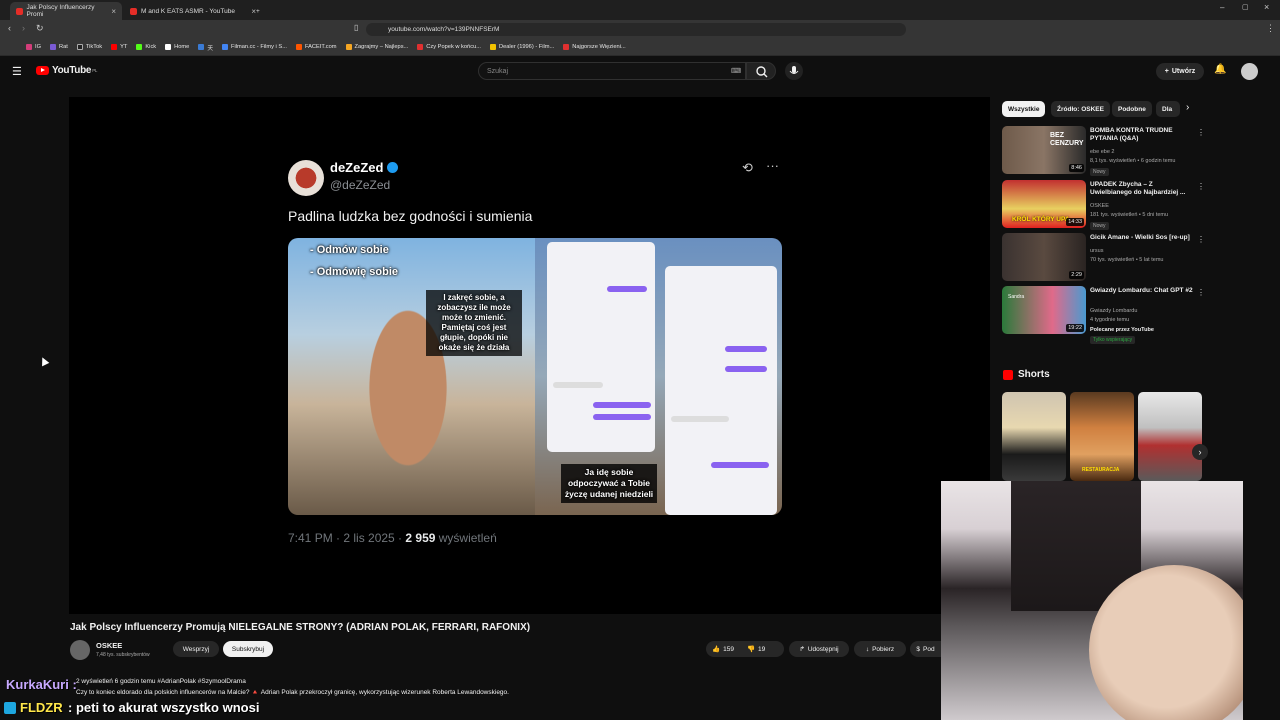 The height and width of the screenshot is (720, 1280). I want to click on video-thumbnail: BEZ CENZURY 8:46, so click(1044, 150).